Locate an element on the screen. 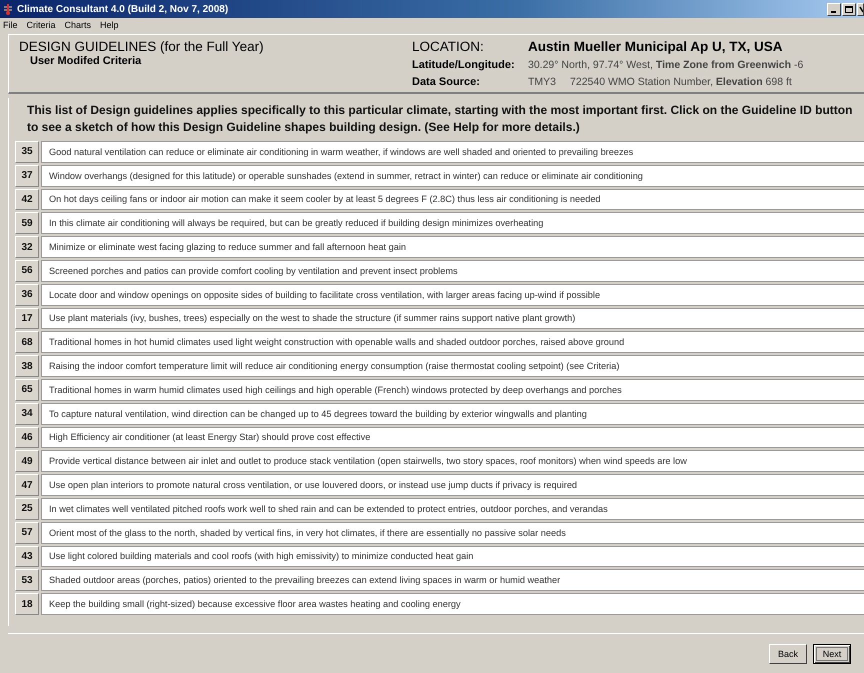 The image size is (864, 673). guideline-text: Orient most of the glass to the north, shaded by vertical fins, in very hot climates, if there are essentially no passive solar needs is located at coordinates (452, 533).